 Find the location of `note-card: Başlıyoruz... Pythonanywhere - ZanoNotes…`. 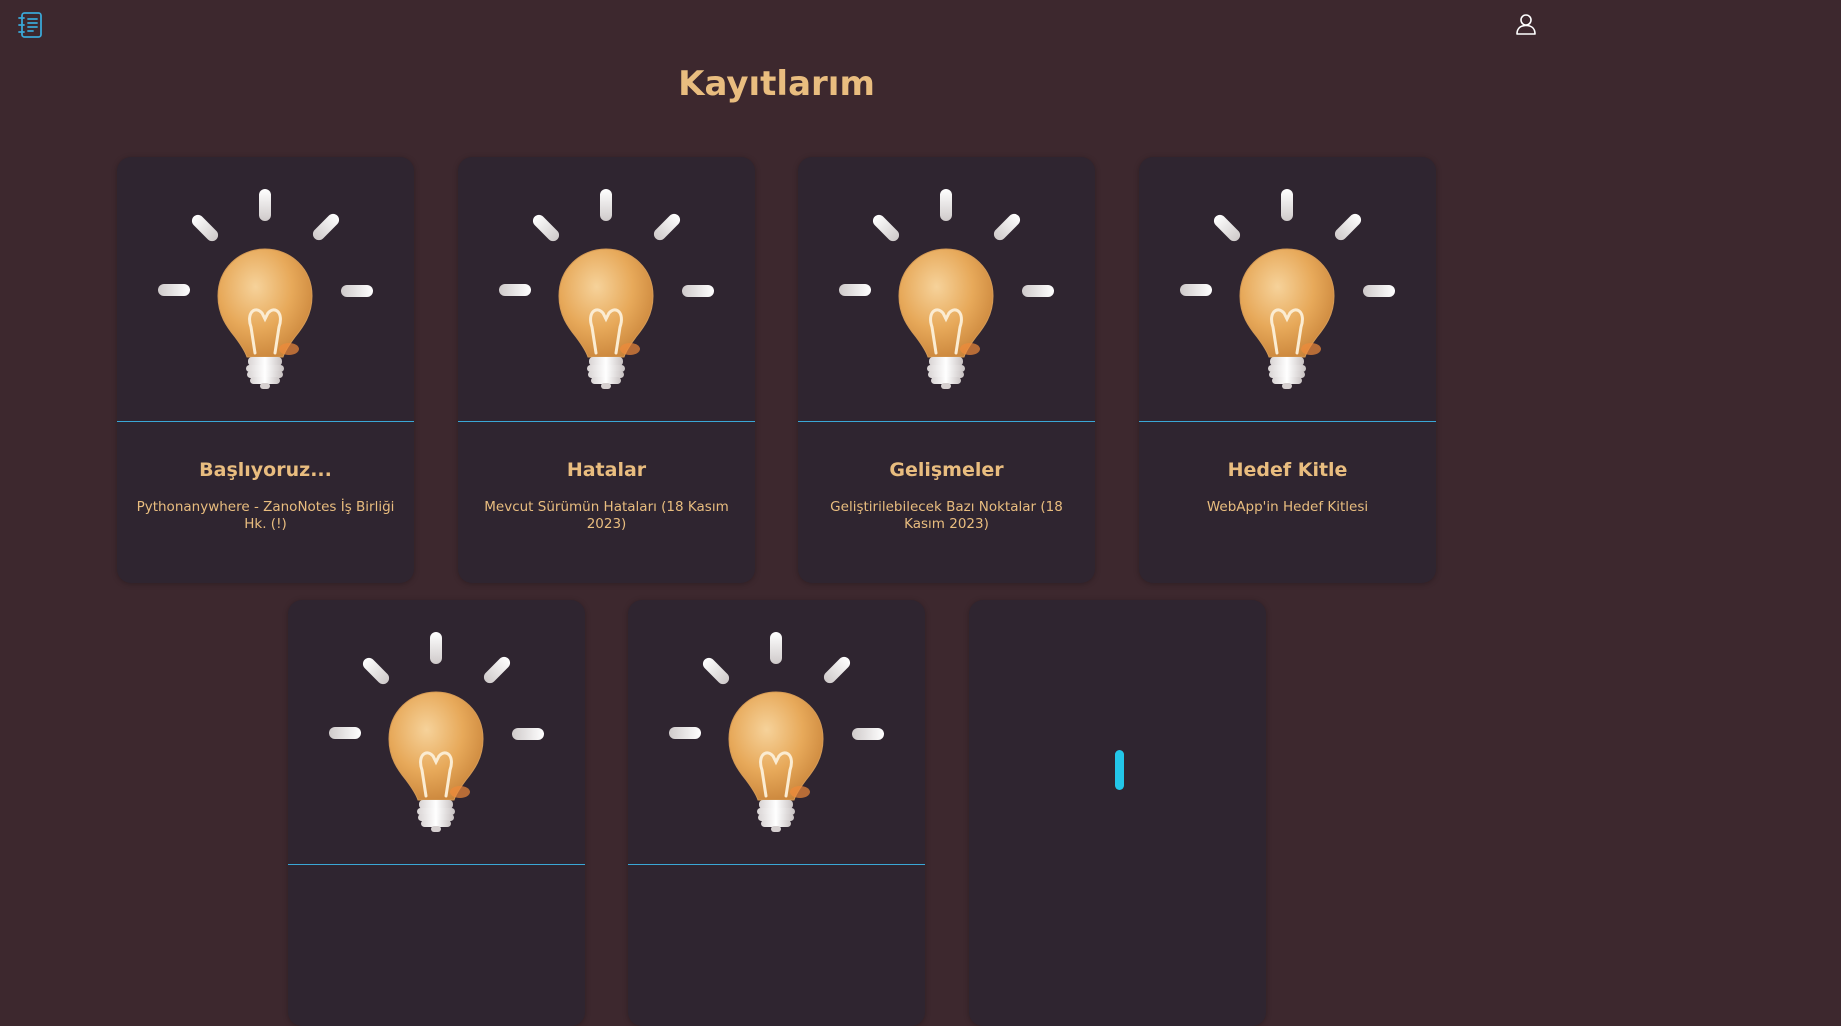

note-card: Başlıyoruz... Pythonanywhere - ZanoNotes… is located at coordinates (265, 370).